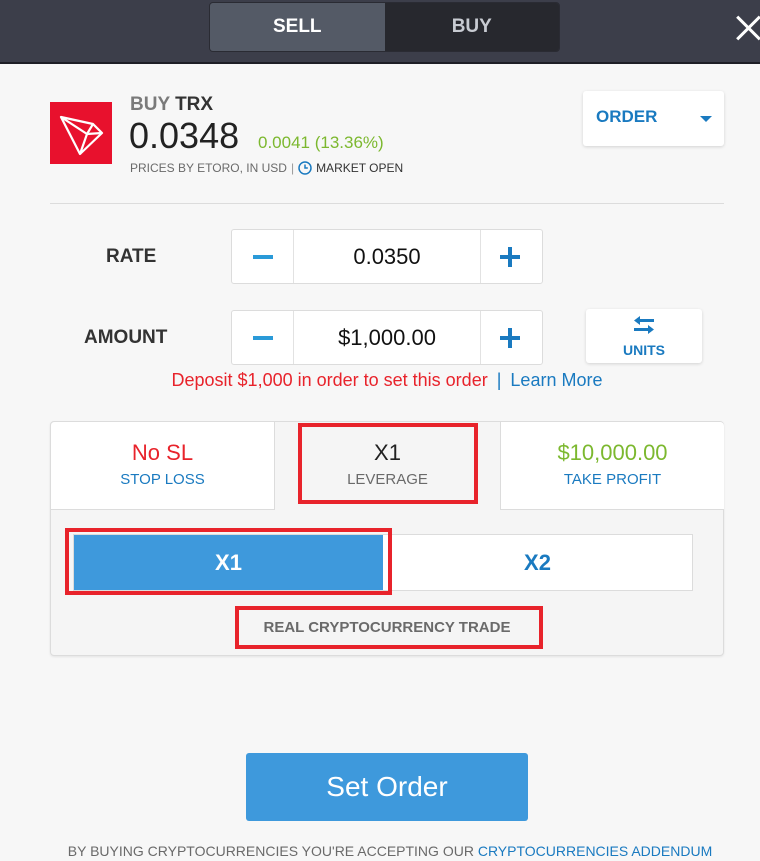  I want to click on leverage-label: LEVERAGE, so click(387, 479).